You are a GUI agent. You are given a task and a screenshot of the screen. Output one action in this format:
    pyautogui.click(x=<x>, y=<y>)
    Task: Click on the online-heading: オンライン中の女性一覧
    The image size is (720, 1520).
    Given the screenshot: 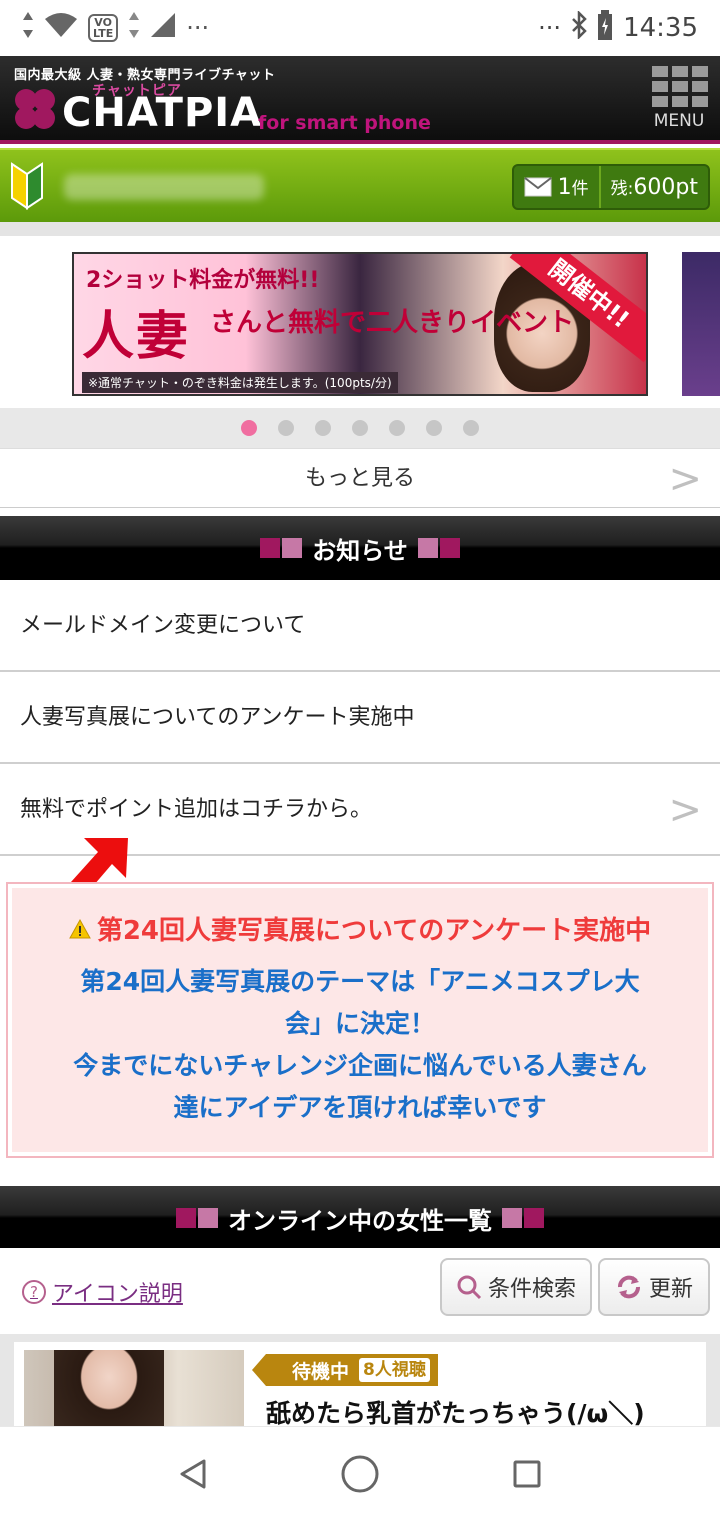 What is the action you would take?
    pyautogui.click(x=360, y=1218)
    